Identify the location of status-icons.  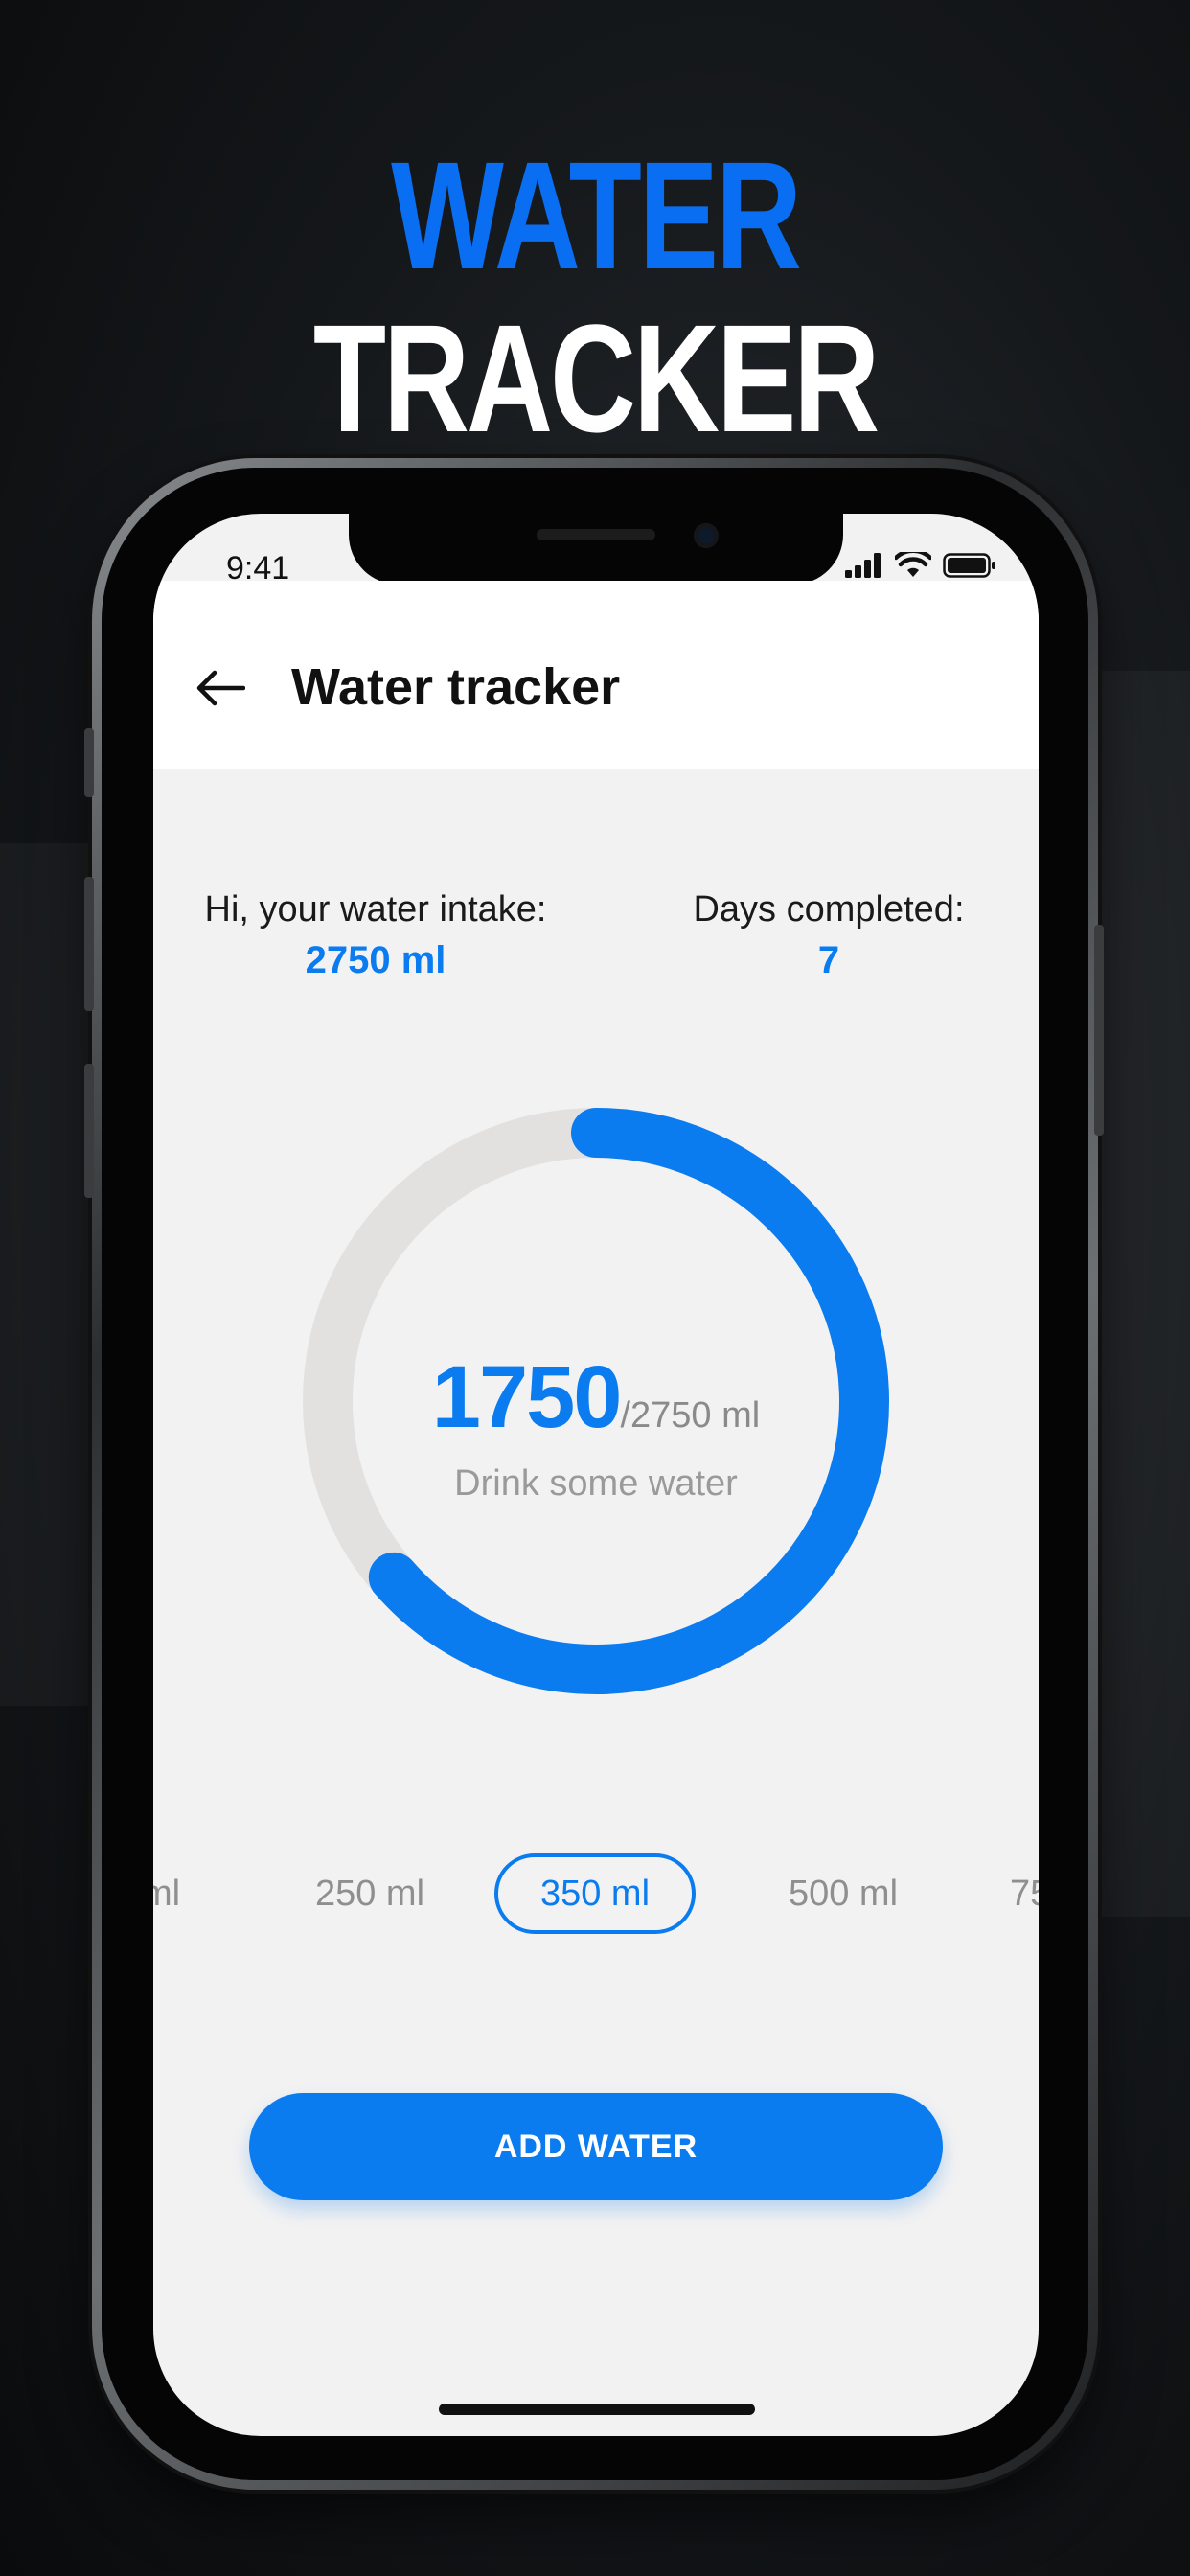
(921, 565).